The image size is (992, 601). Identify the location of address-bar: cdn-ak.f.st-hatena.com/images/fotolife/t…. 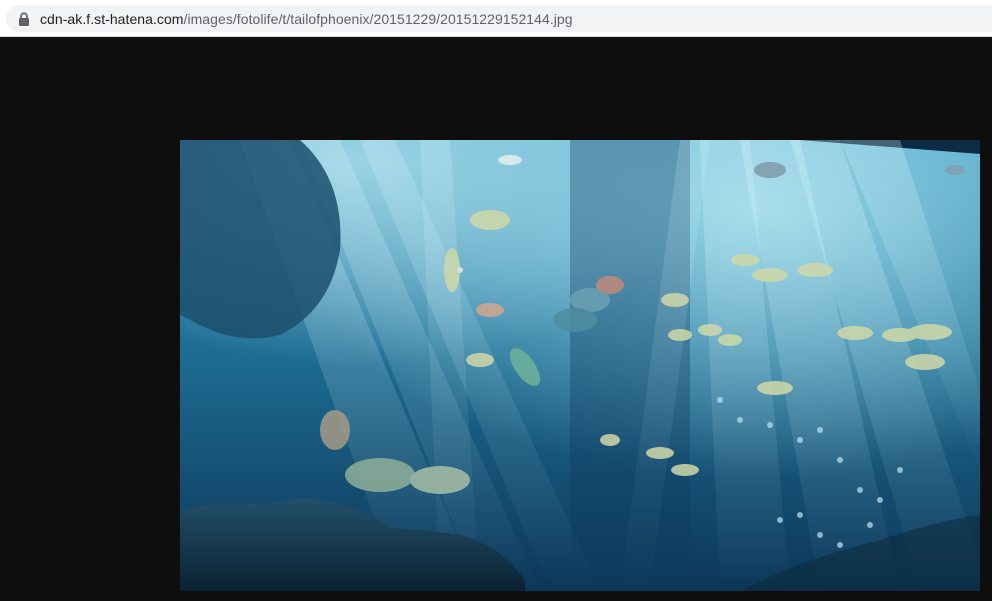
(496, 18).